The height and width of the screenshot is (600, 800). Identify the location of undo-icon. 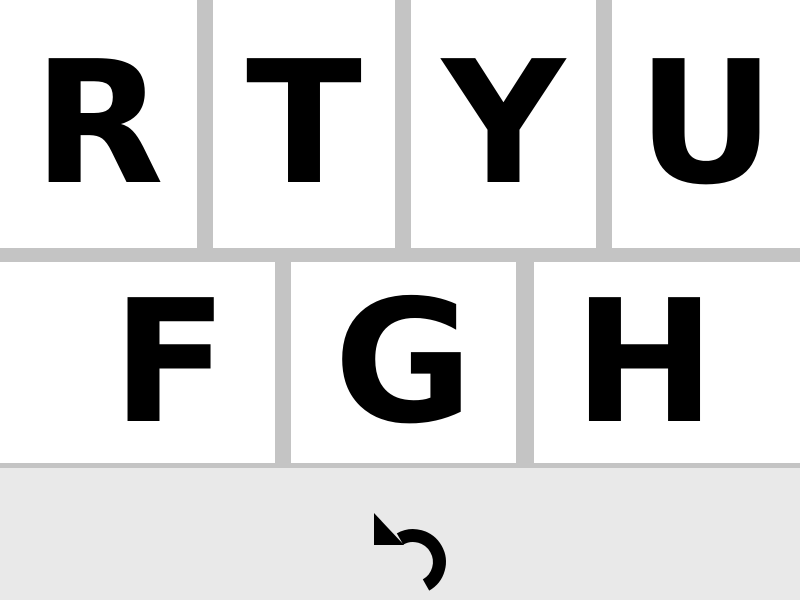
(410, 551).